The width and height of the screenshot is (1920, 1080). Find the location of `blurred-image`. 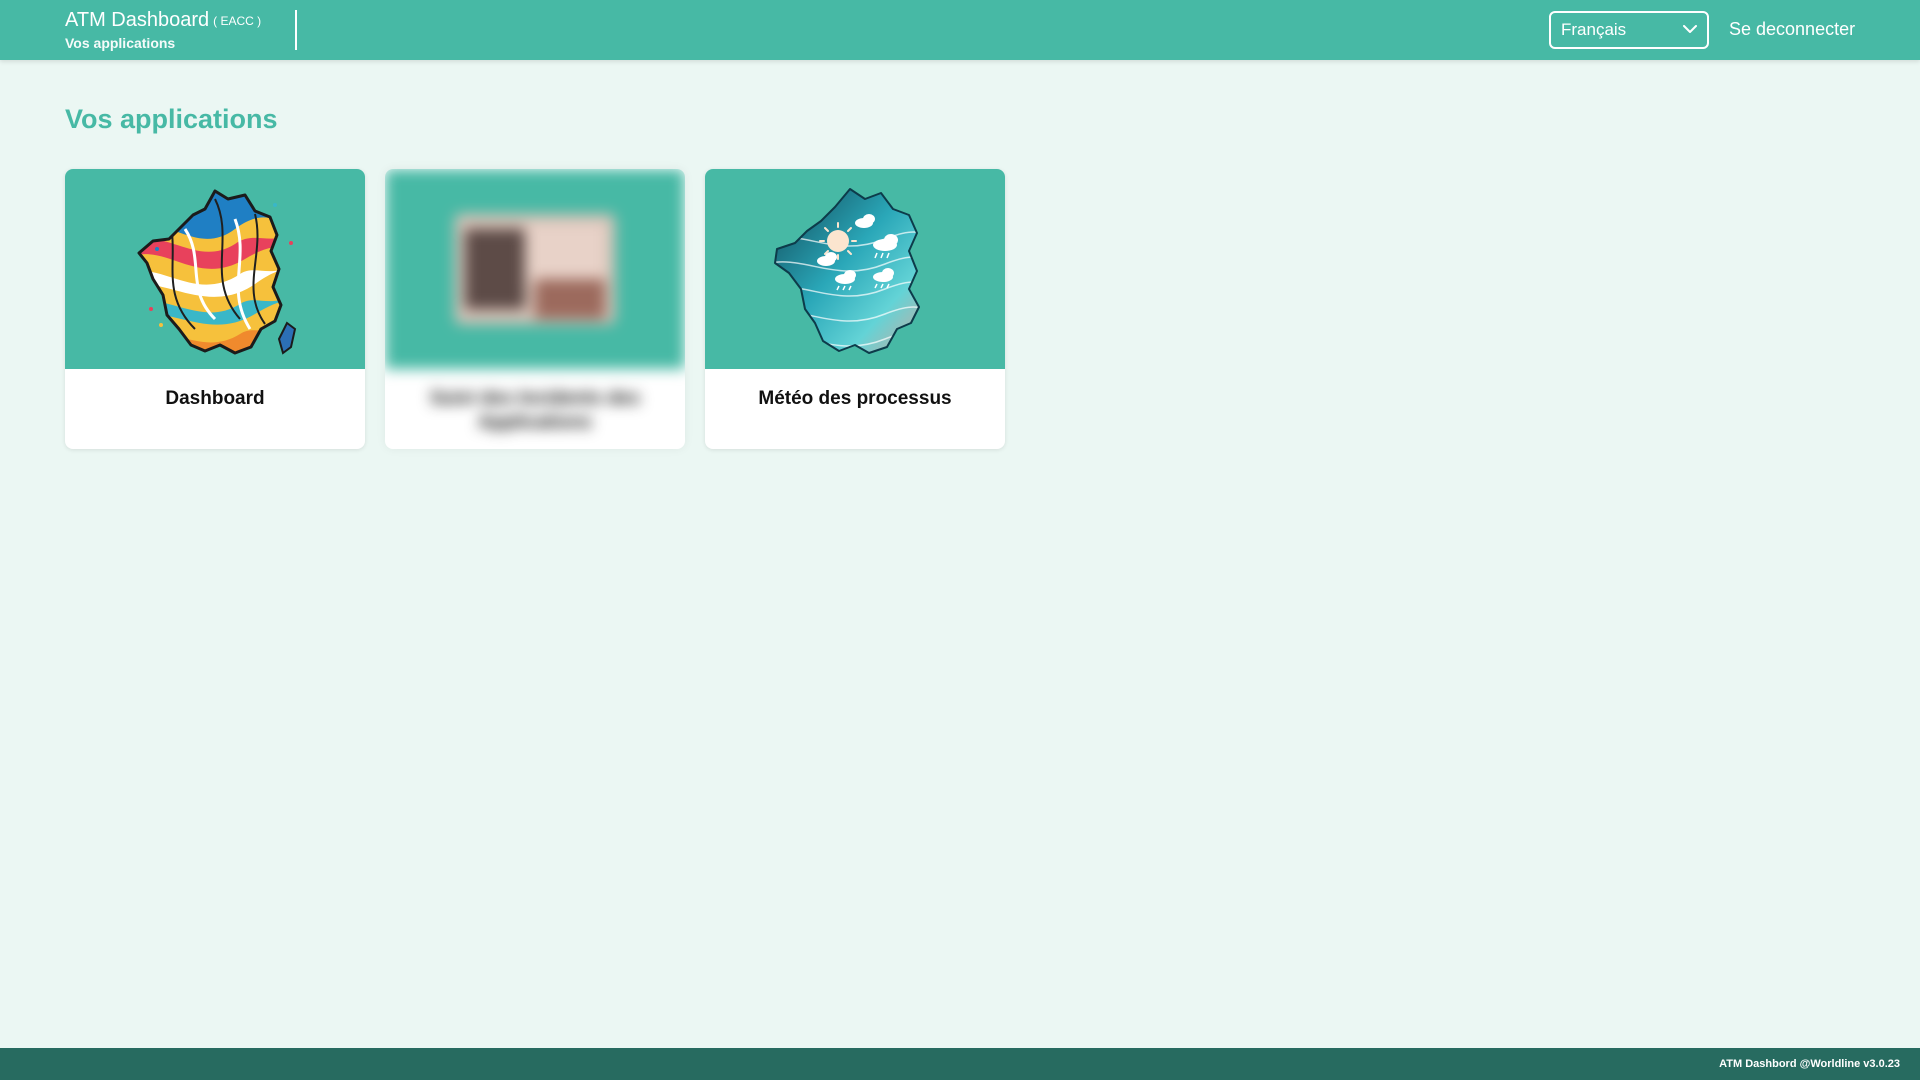

blurred-image is located at coordinates (535, 269).